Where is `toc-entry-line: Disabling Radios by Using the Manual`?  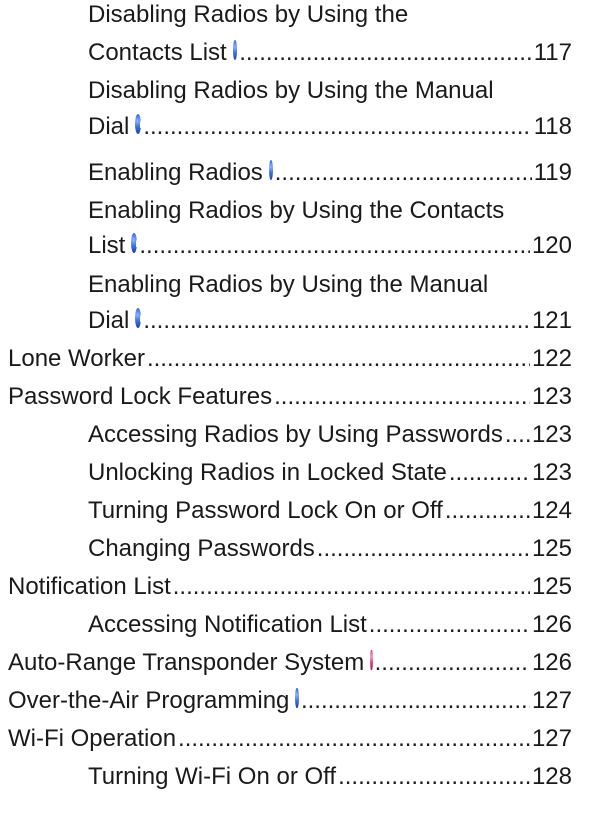
toc-entry-line: Disabling Radios by Using the Manual is located at coordinates (291, 91).